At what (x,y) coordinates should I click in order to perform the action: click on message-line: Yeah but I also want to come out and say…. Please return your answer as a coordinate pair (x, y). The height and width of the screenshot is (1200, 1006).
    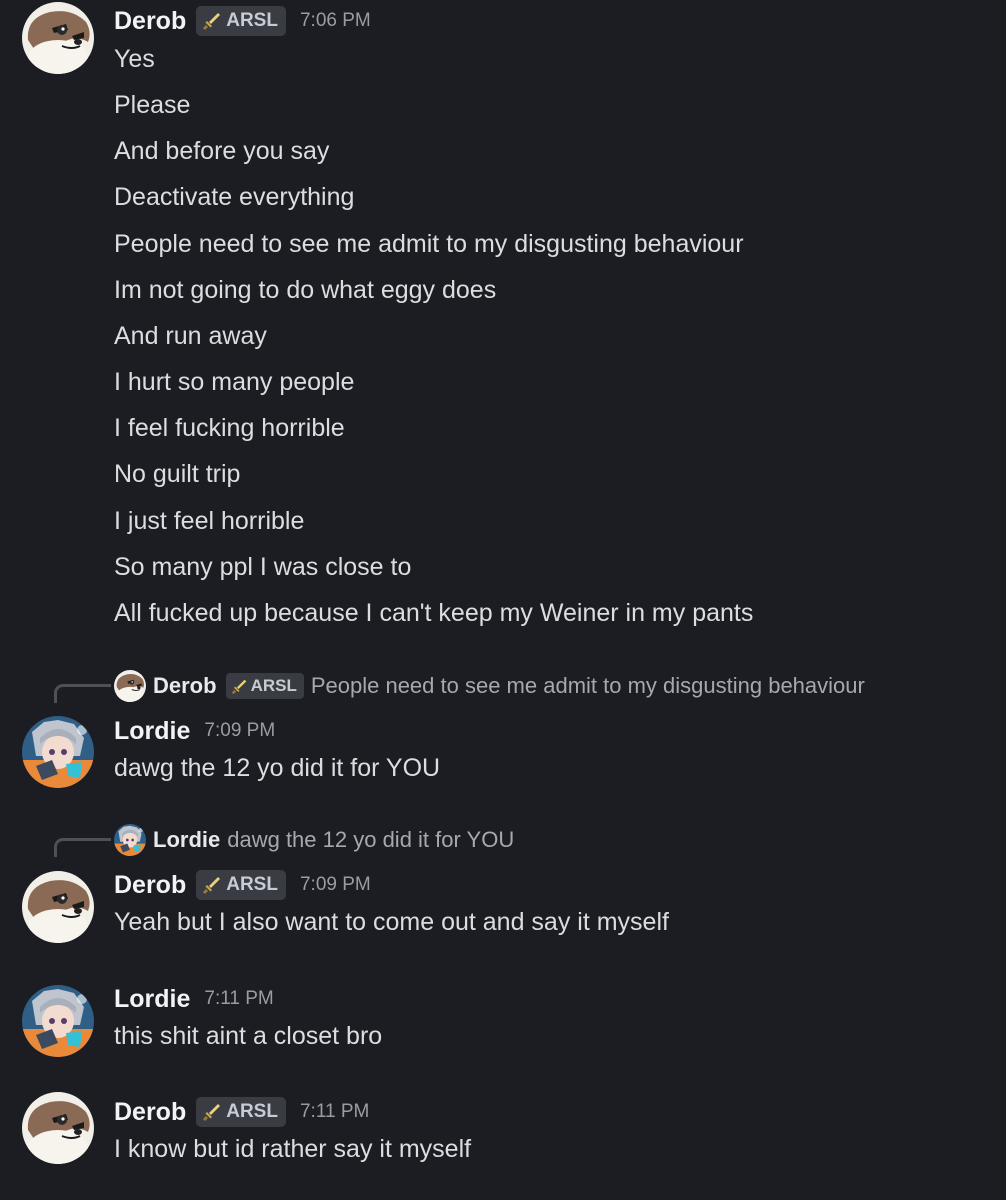
    Looking at the image, I should click on (391, 922).